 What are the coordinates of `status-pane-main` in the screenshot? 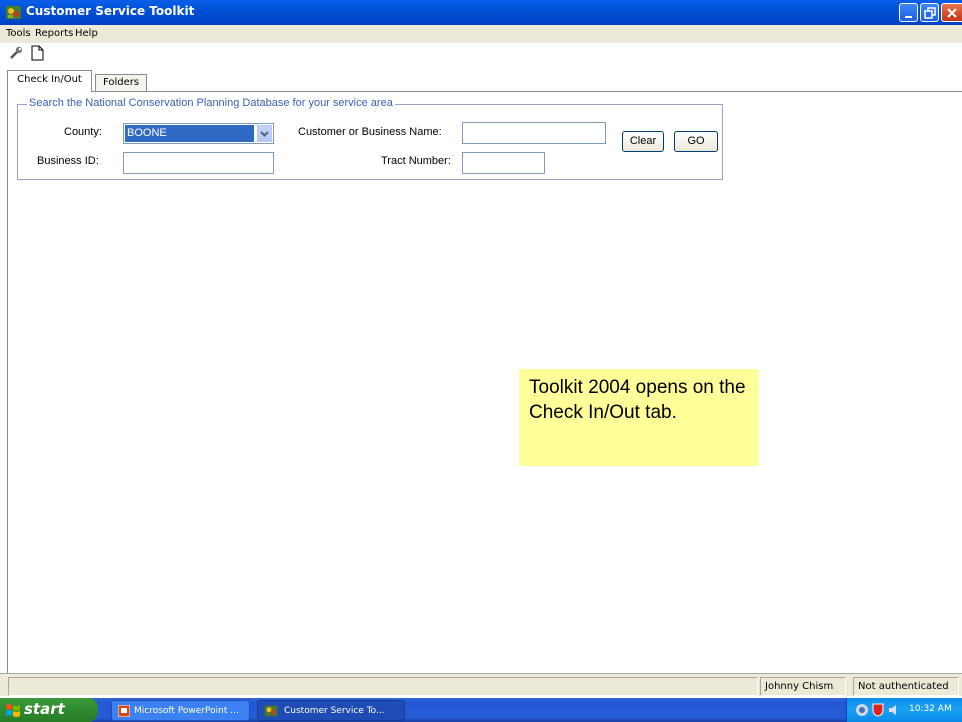 It's located at (383, 686).